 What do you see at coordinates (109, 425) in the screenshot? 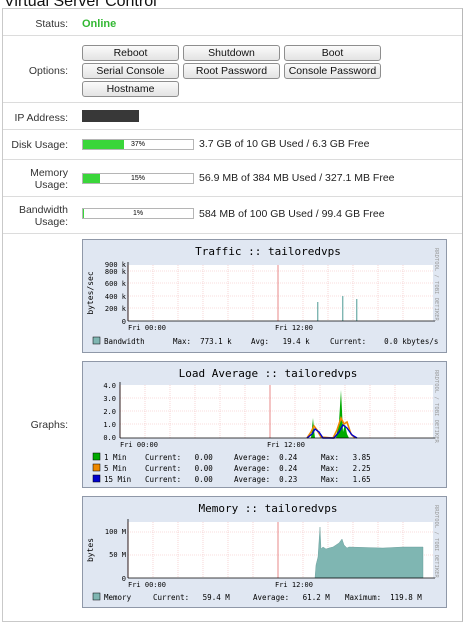
I see `y-tick: 1.0` at bounding box center [109, 425].